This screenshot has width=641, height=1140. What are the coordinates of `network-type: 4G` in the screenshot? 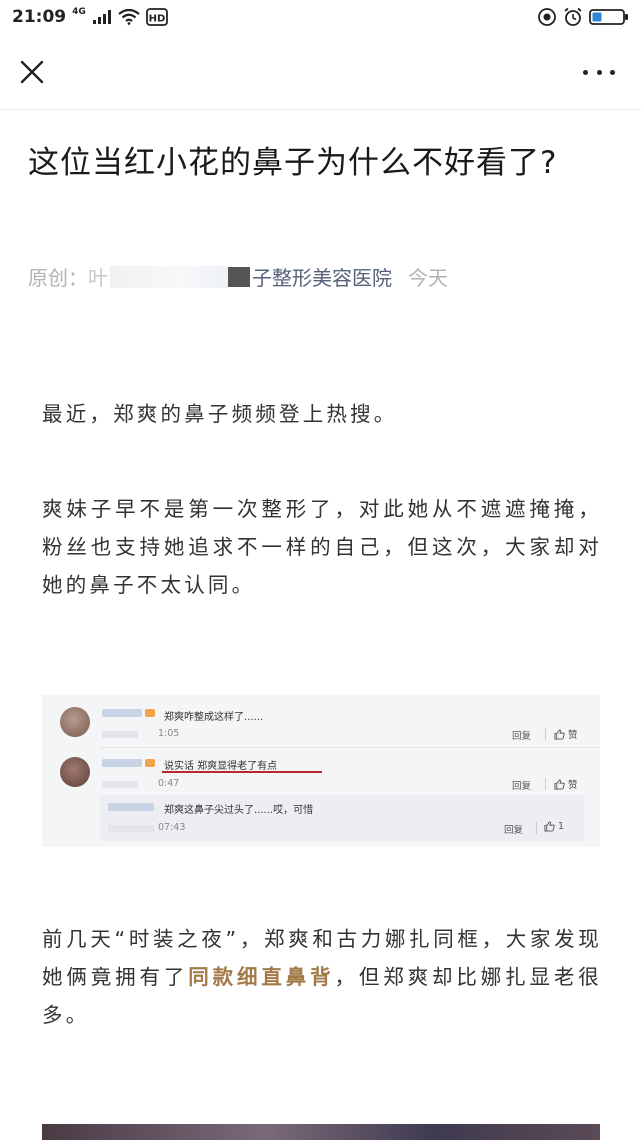 It's located at (79, 12).